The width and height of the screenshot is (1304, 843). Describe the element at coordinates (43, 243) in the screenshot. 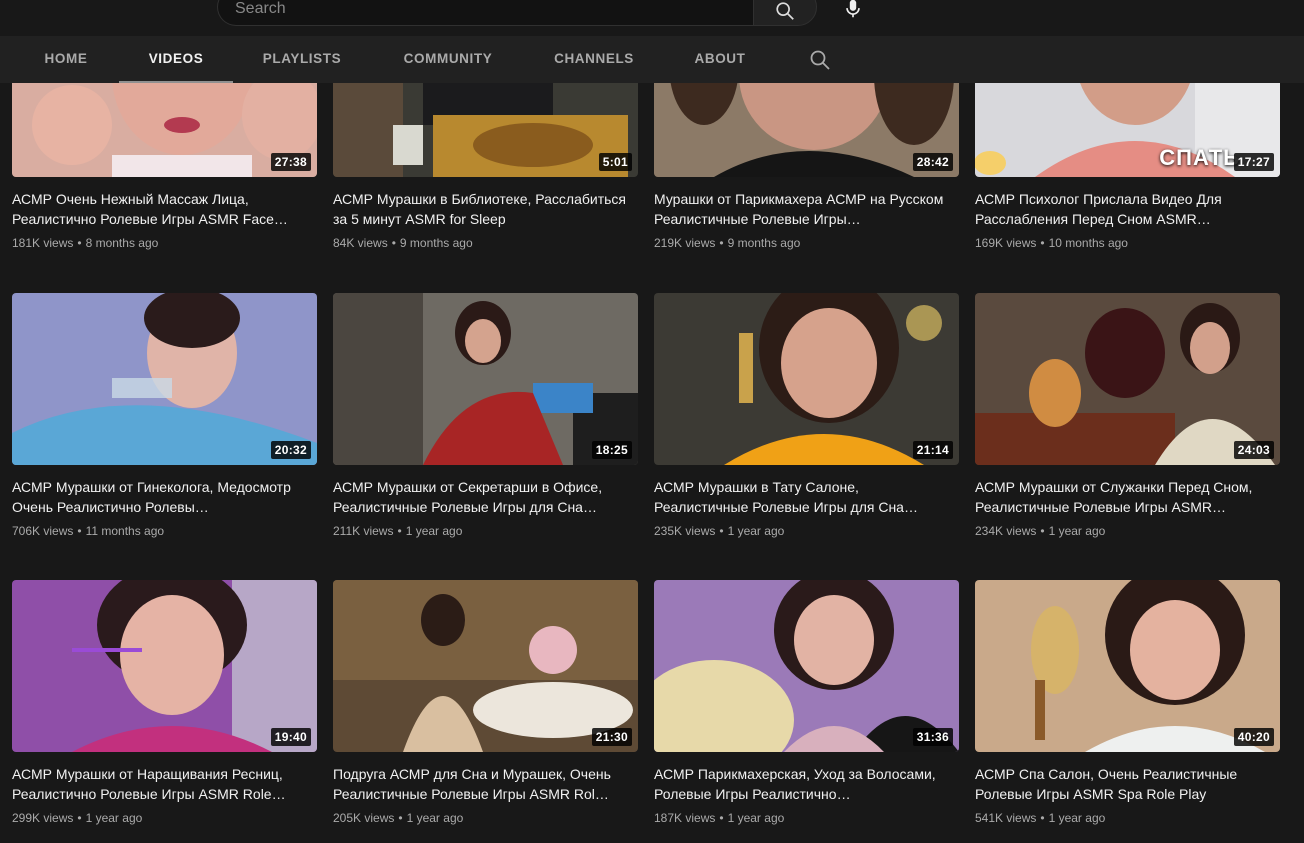

I see `view-count: 181K views` at that location.